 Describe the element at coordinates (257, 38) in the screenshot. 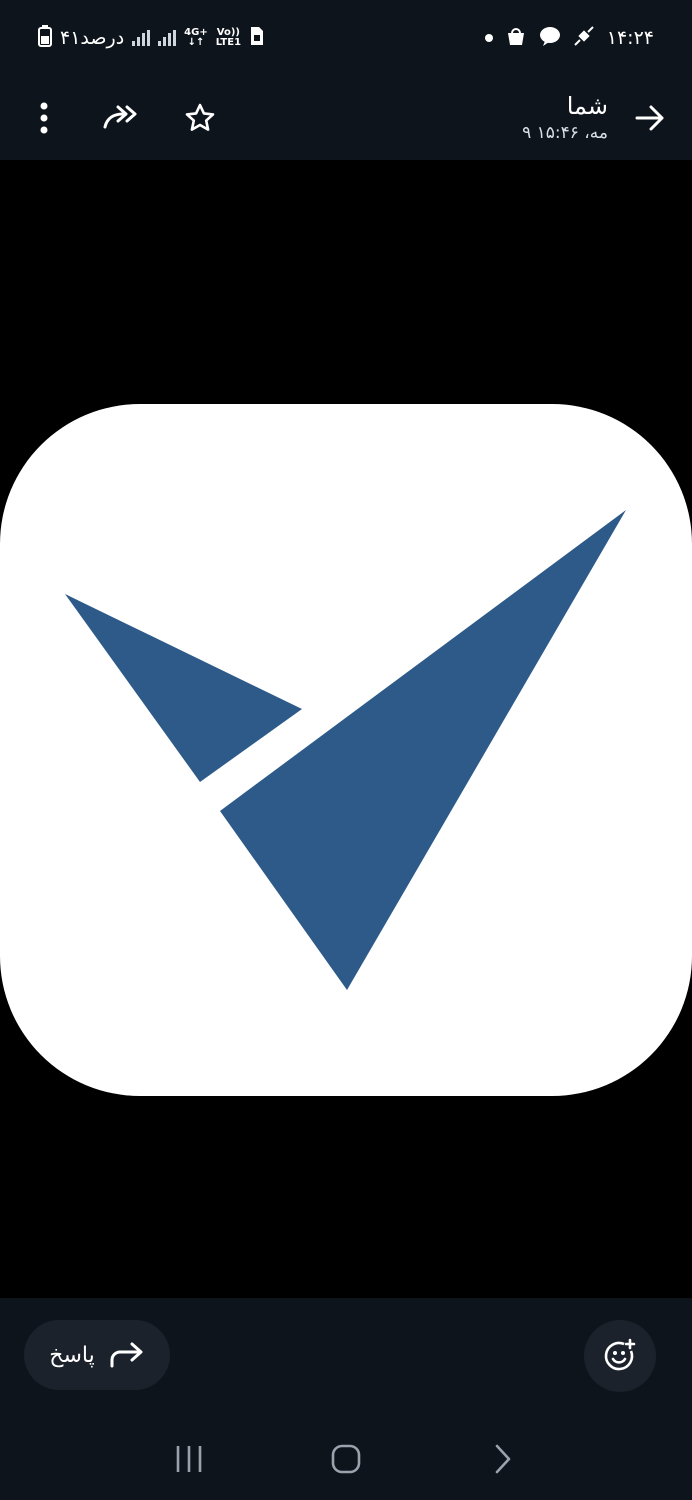

I see `sim-icon` at that location.